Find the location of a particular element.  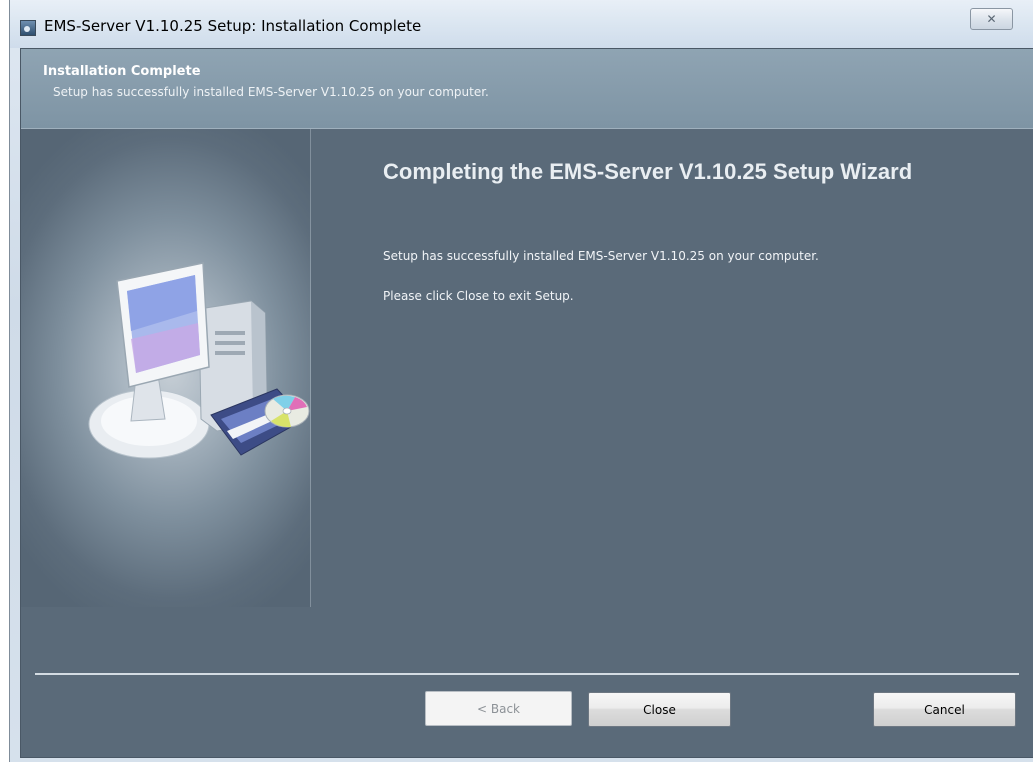

header-title: Installation Complete is located at coordinates (122, 71).